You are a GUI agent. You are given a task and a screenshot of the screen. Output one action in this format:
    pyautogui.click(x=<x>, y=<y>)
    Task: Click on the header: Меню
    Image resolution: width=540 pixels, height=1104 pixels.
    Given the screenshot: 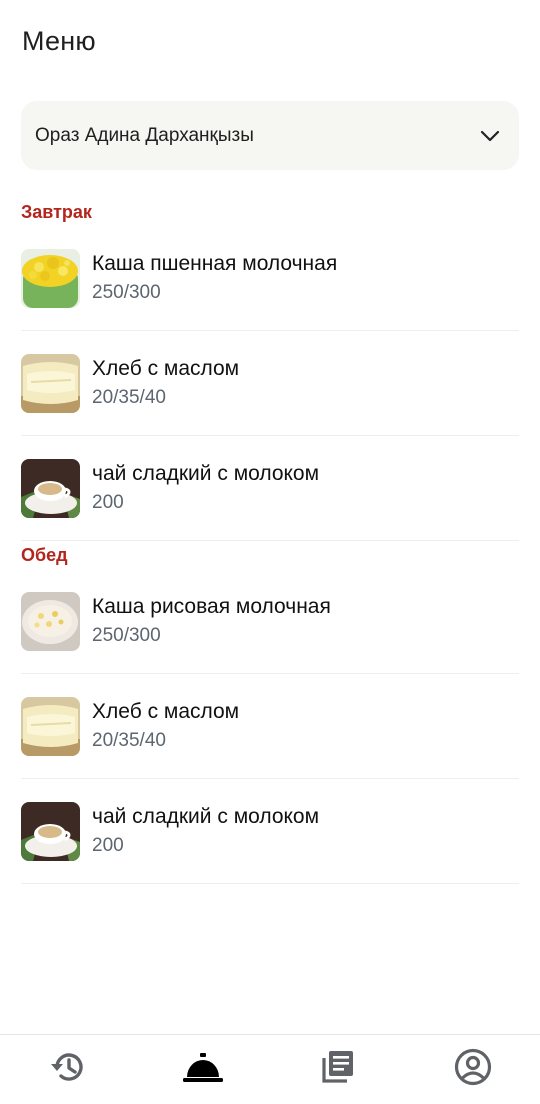 What is the action you would take?
    pyautogui.click(x=59, y=42)
    